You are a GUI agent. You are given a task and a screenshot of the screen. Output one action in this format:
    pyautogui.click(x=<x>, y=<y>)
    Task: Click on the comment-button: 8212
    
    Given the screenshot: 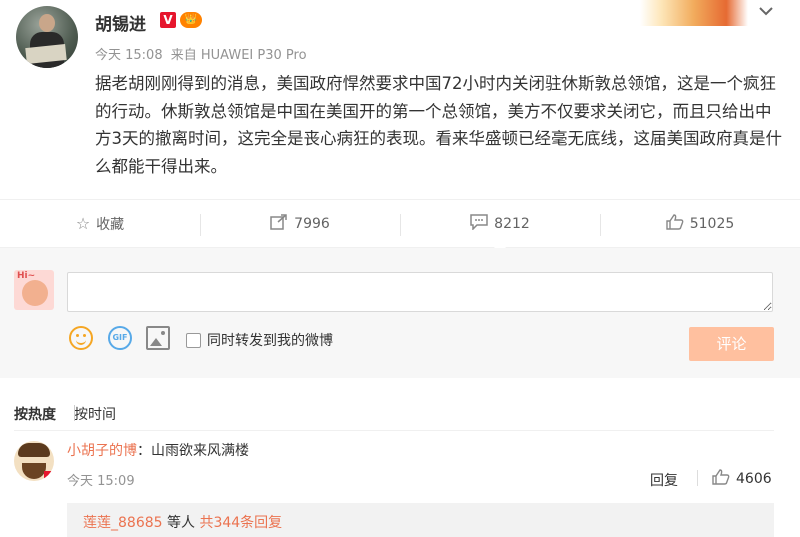 What is the action you would take?
    pyautogui.click(x=500, y=223)
    